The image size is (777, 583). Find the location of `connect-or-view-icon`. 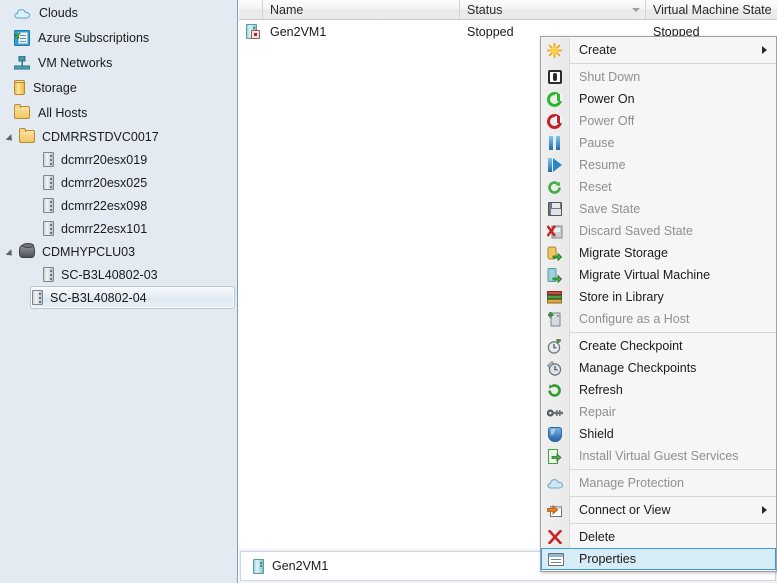

connect-or-view-icon is located at coordinates (554, 510).